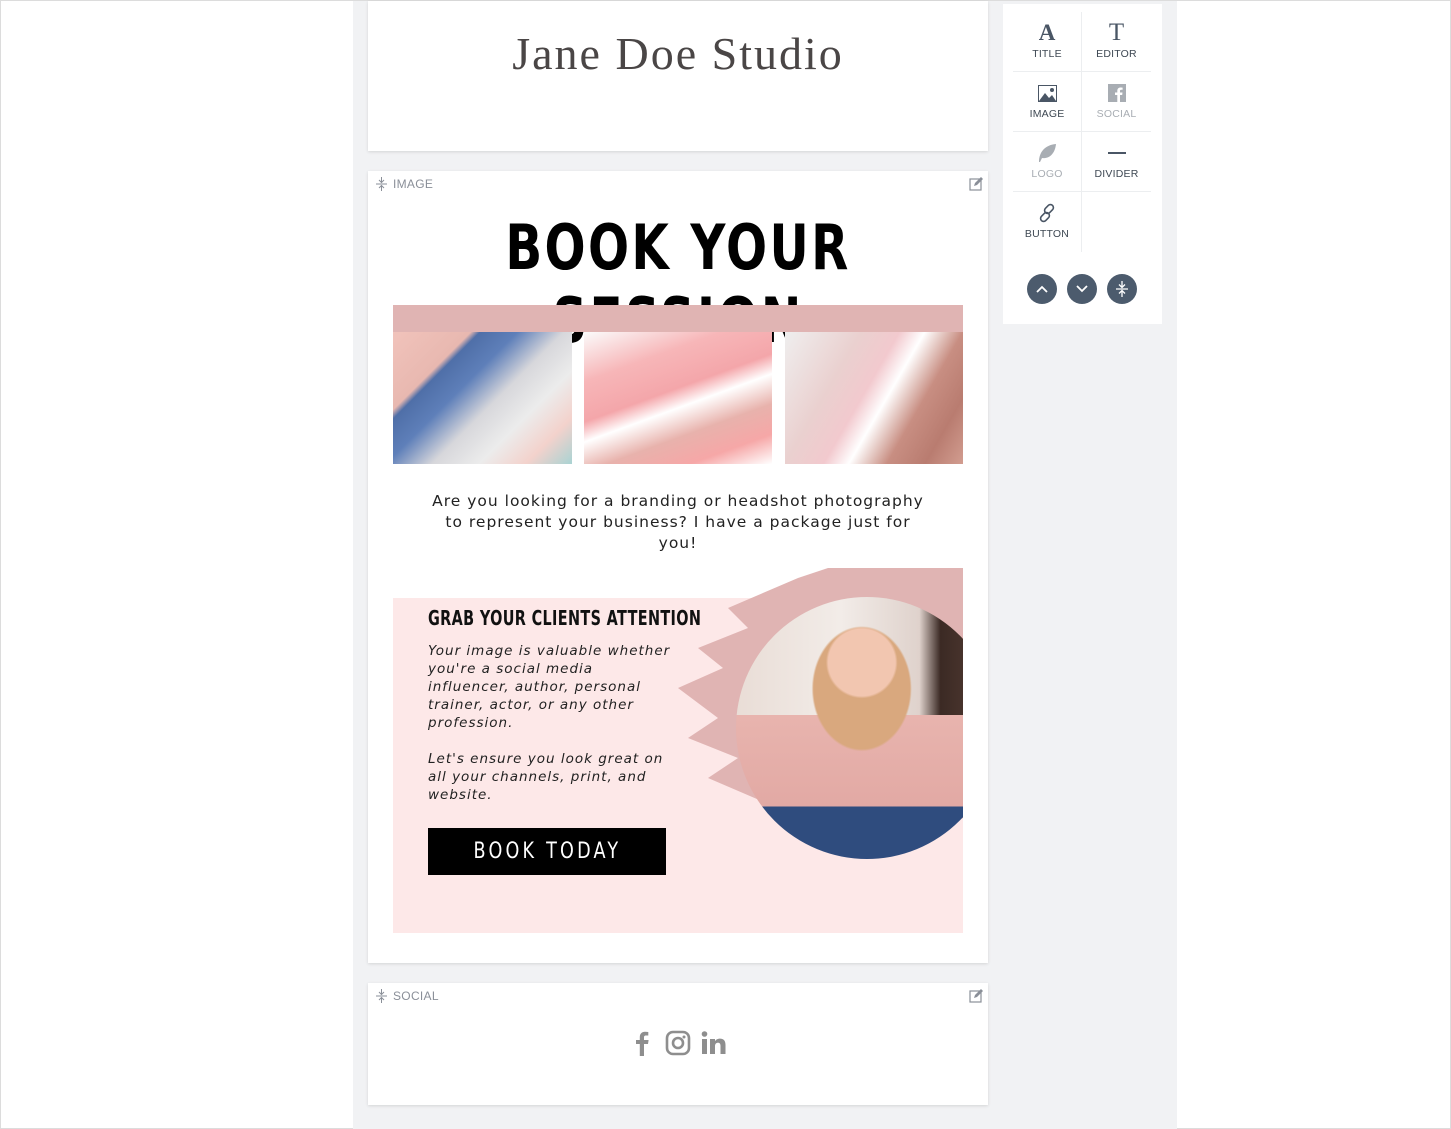 The height and width of the screenshot is (1129, 1451). I want to click on image-icon, so click(1047, 93).